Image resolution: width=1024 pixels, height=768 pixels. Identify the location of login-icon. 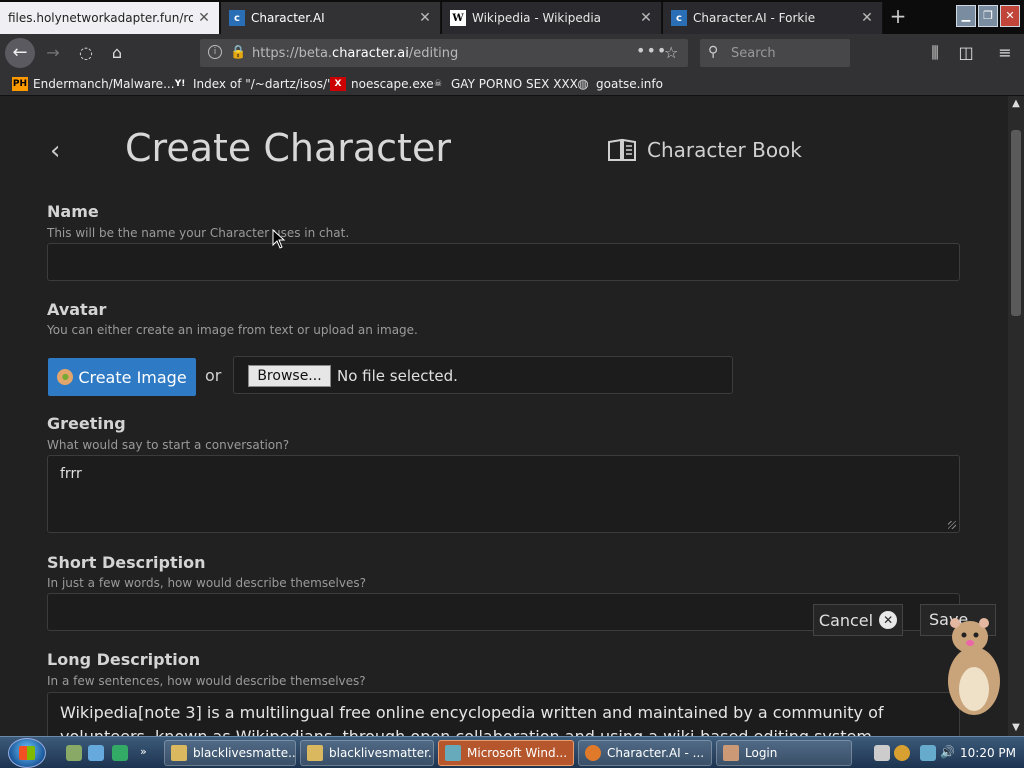
(731, 753).